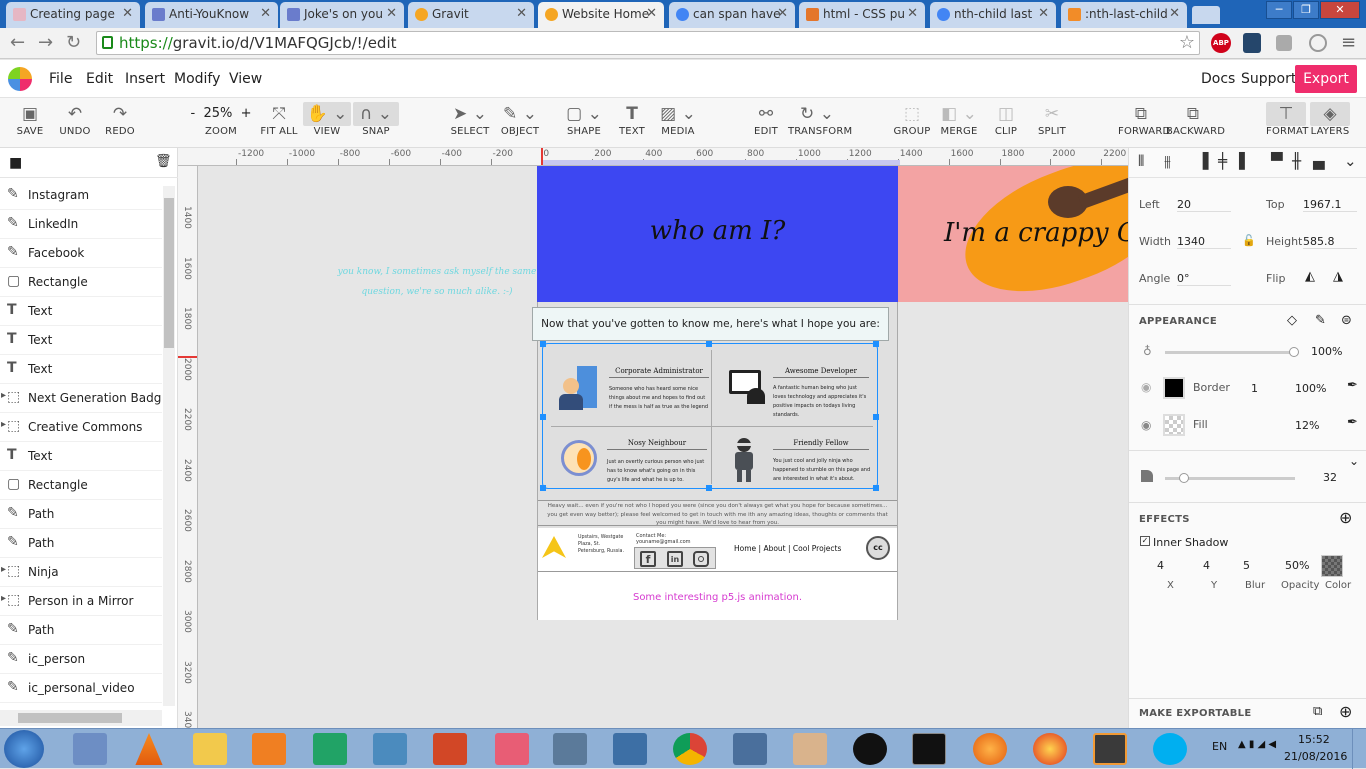 This screenshot has width=1366, height=769. What do you see at coordinates (1167, 161) in the screenshot?
I see `distribute-v-icon: ⫵` at bounding box center [1167, 161].